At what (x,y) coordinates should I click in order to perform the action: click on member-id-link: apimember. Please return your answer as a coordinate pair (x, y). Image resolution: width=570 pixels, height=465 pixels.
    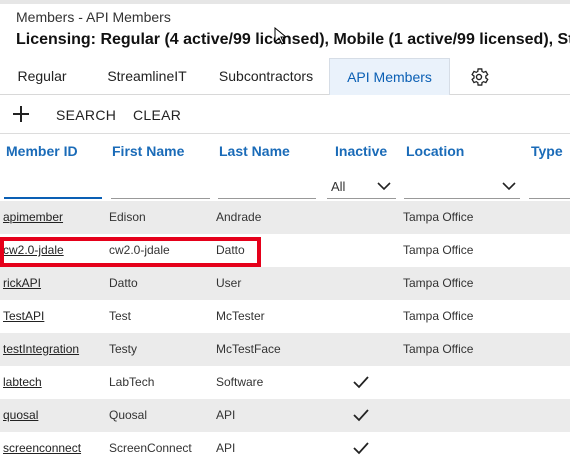
    Looking at the image, I should click on (33, 217).